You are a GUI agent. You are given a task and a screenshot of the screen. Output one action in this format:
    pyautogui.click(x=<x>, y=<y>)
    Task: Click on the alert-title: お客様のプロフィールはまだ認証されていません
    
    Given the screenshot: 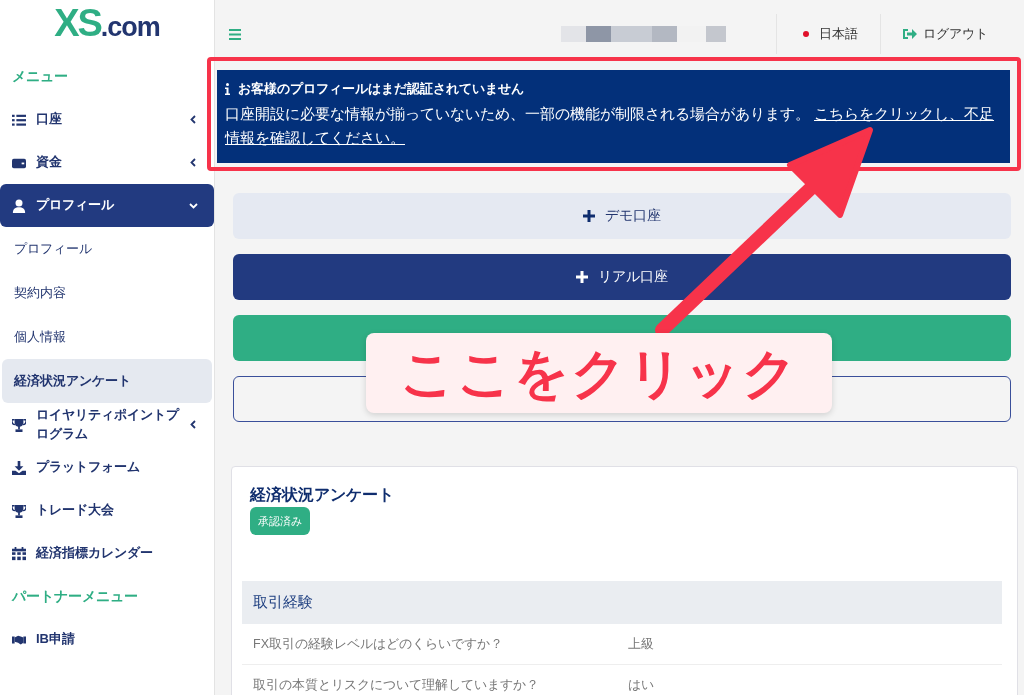 What is the action you would take?
    pyautogui.click(x=381, y=89)
    